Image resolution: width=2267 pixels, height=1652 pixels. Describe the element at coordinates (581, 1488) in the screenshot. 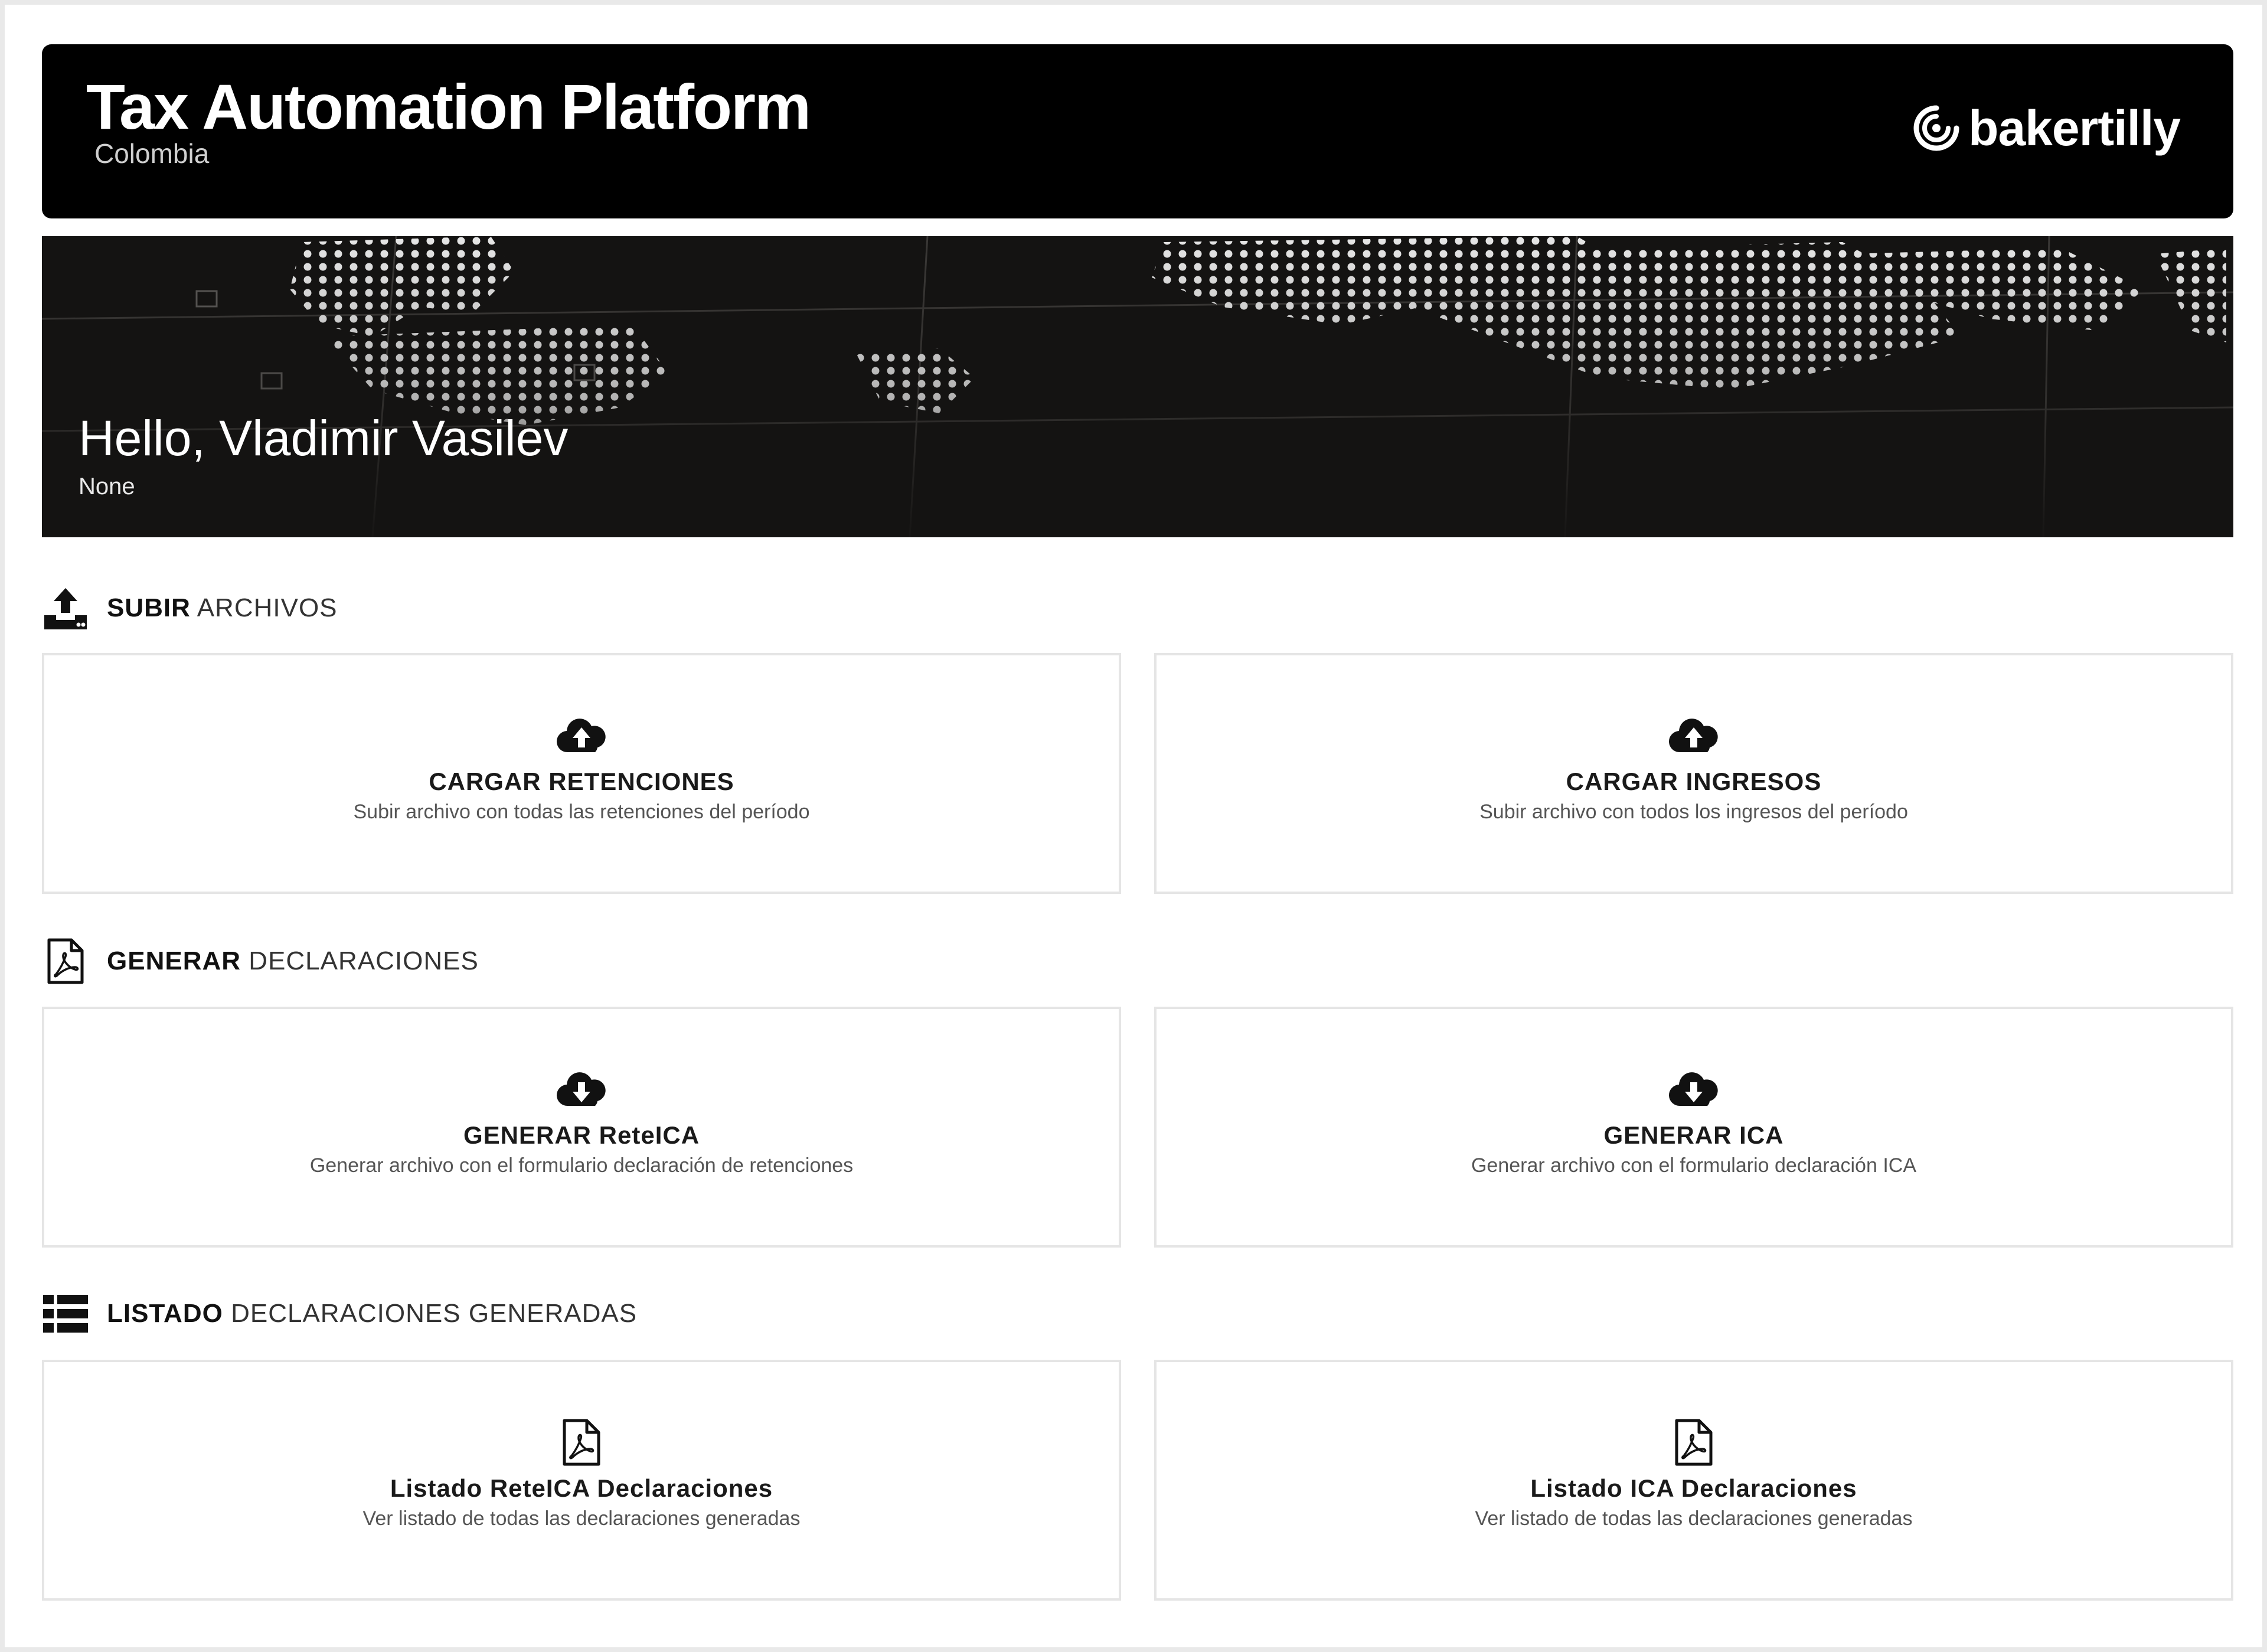

I see `card-title: Listado ReteICA Declaraciones` at that location.